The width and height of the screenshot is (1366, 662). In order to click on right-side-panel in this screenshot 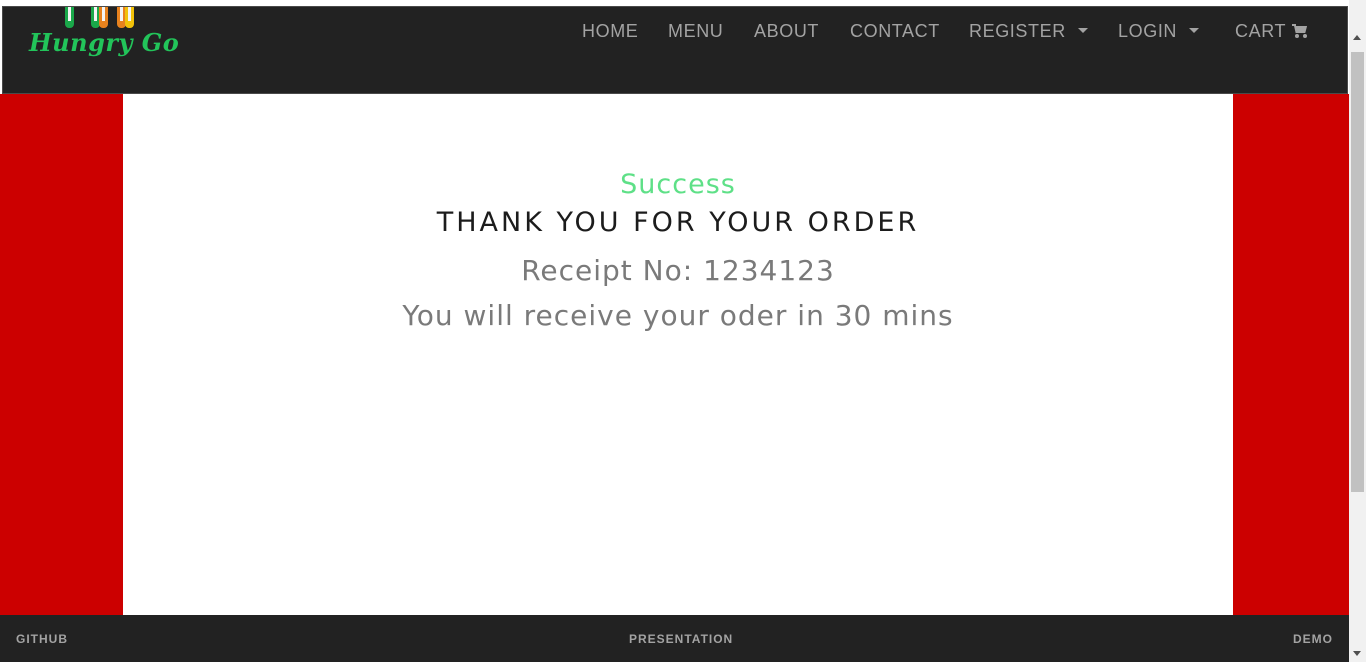, I will do `click(1291, 354)`.